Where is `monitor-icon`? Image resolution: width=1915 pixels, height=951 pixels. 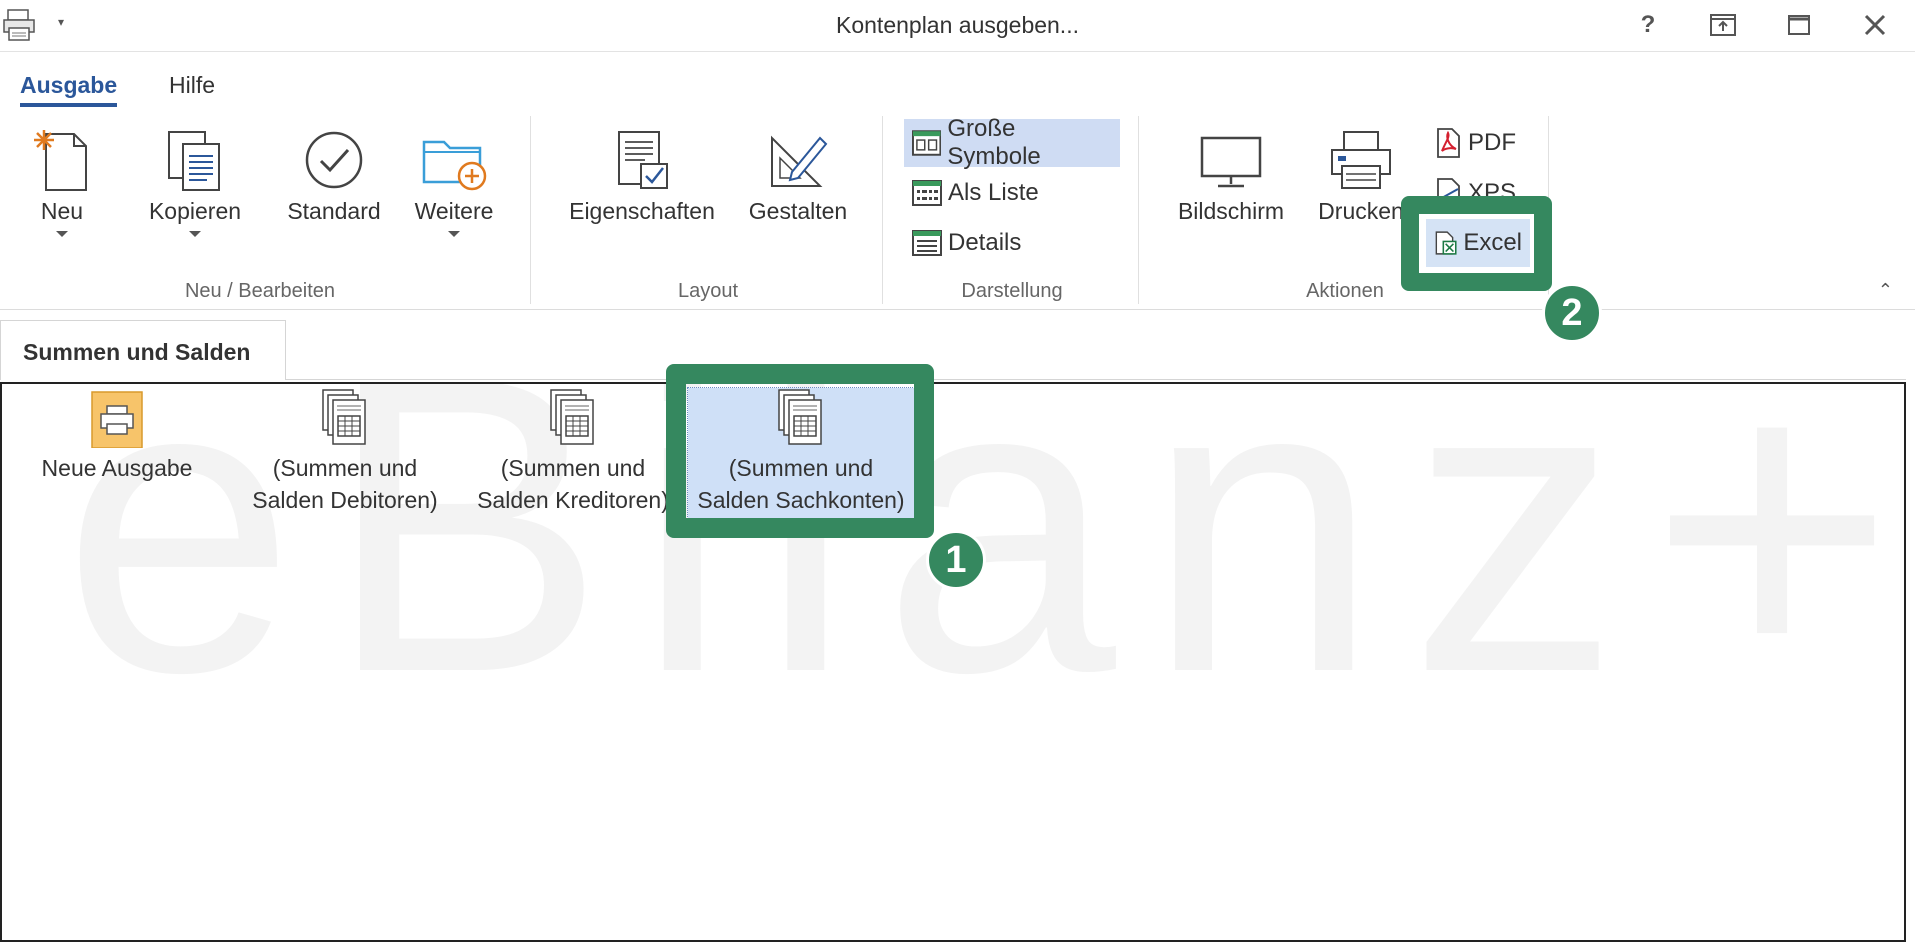 monitor-icon is located at coordinates (1231, 162).